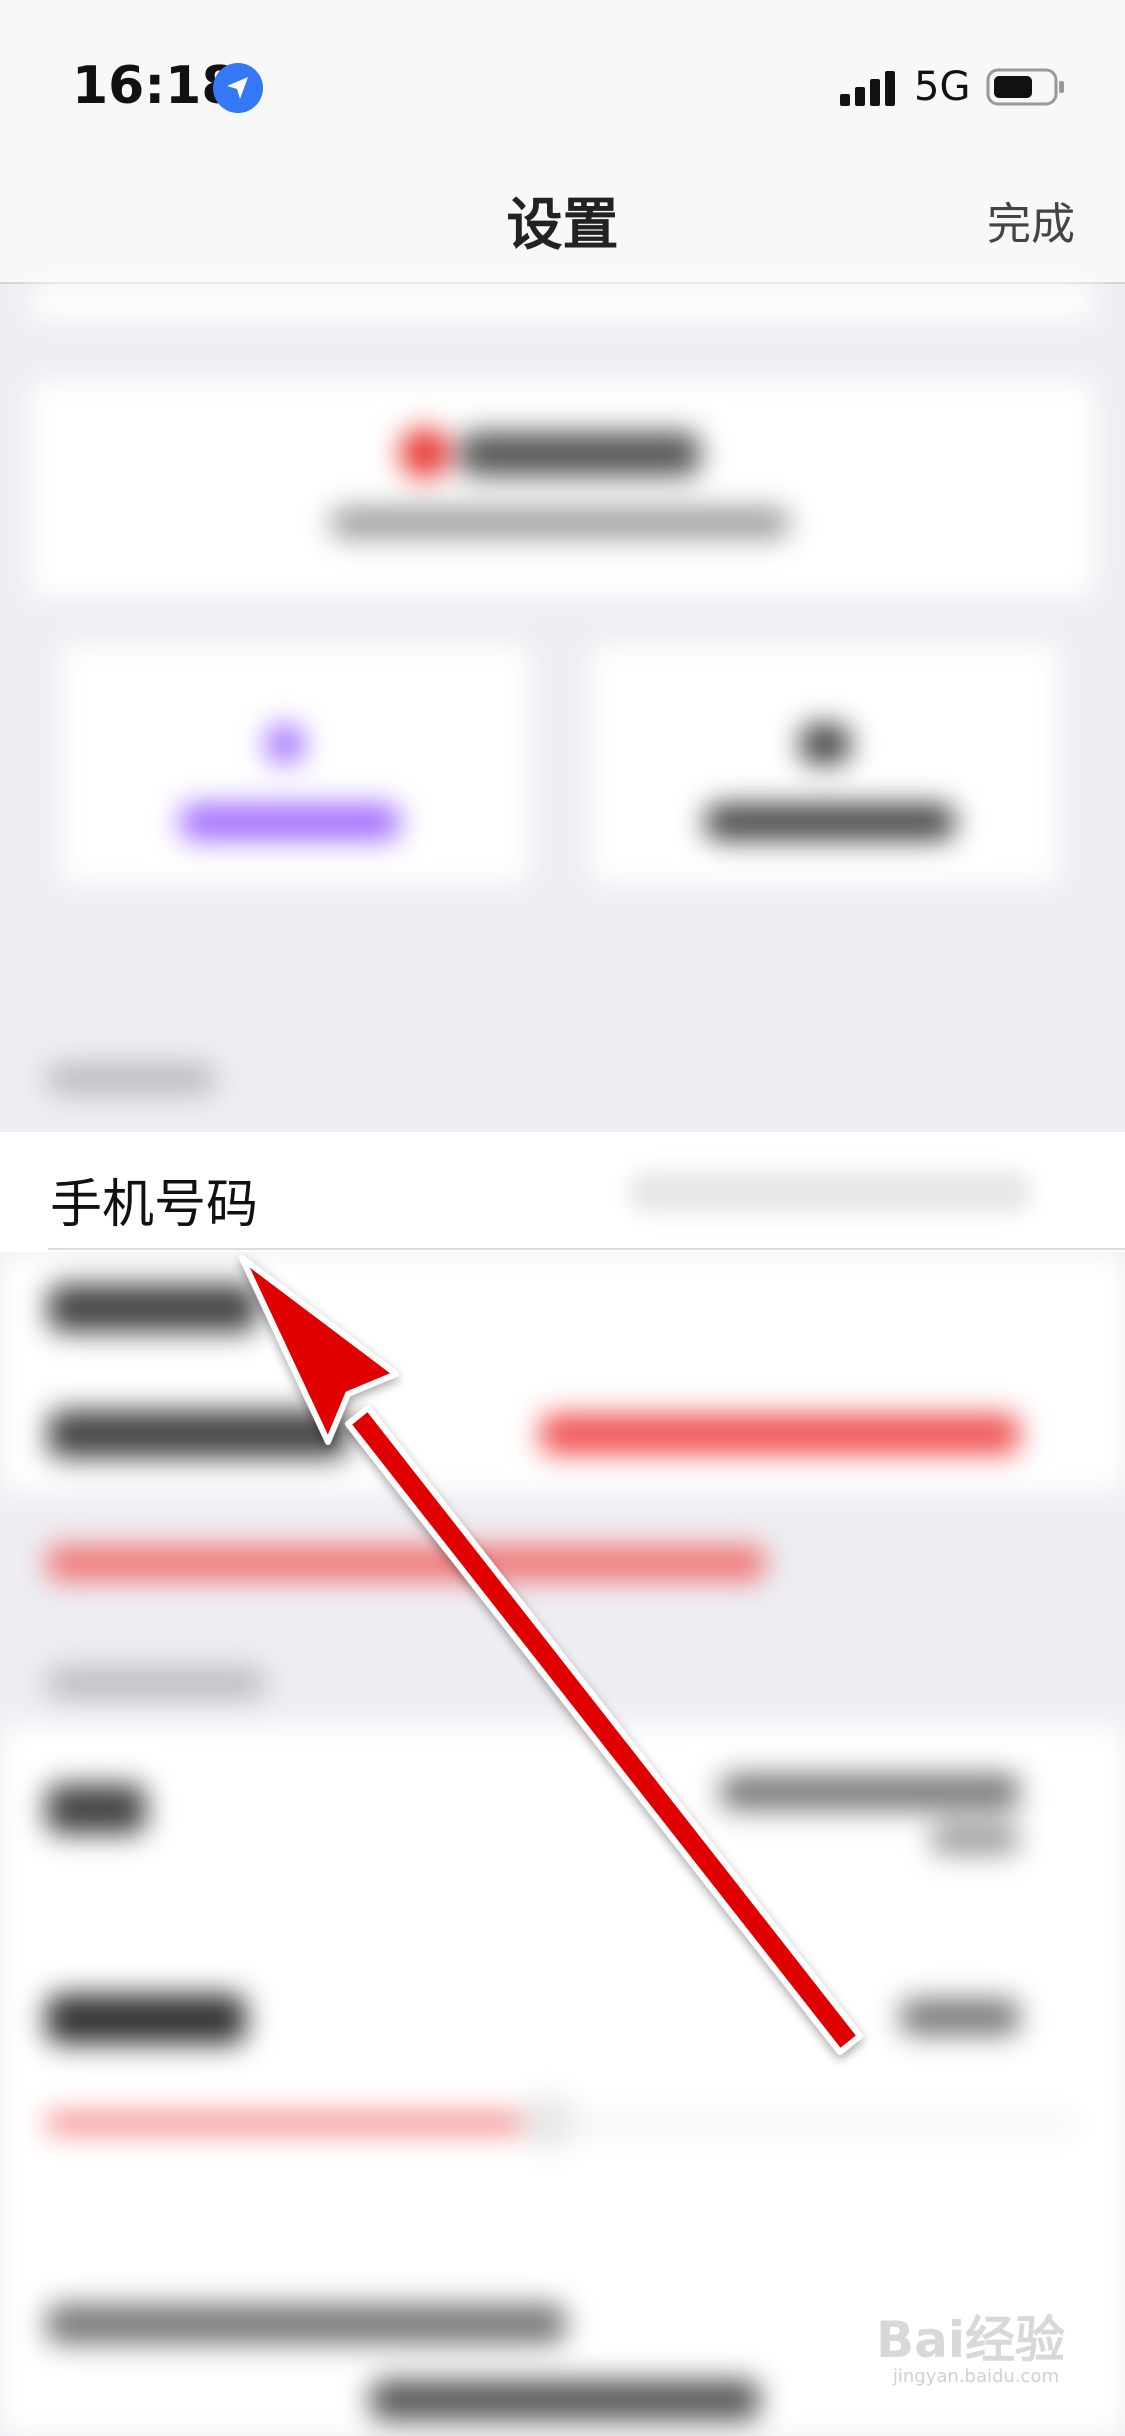  What do you see at coordinates (970, 2340) in the screenshot?
I see `watermark-logo: Bai经验` at bounding box center [970, 2340].